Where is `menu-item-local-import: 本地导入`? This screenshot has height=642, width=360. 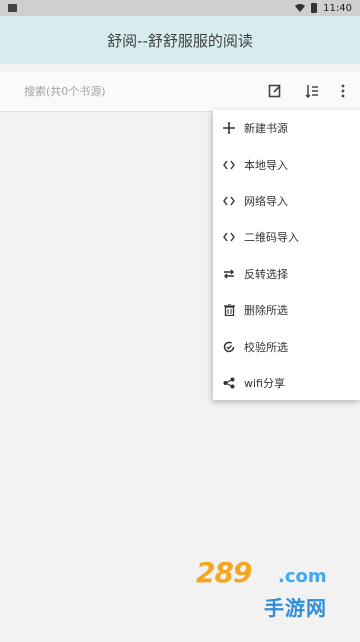 menu-item-local-import: 本地导入 is located at coordinates (286, 164).